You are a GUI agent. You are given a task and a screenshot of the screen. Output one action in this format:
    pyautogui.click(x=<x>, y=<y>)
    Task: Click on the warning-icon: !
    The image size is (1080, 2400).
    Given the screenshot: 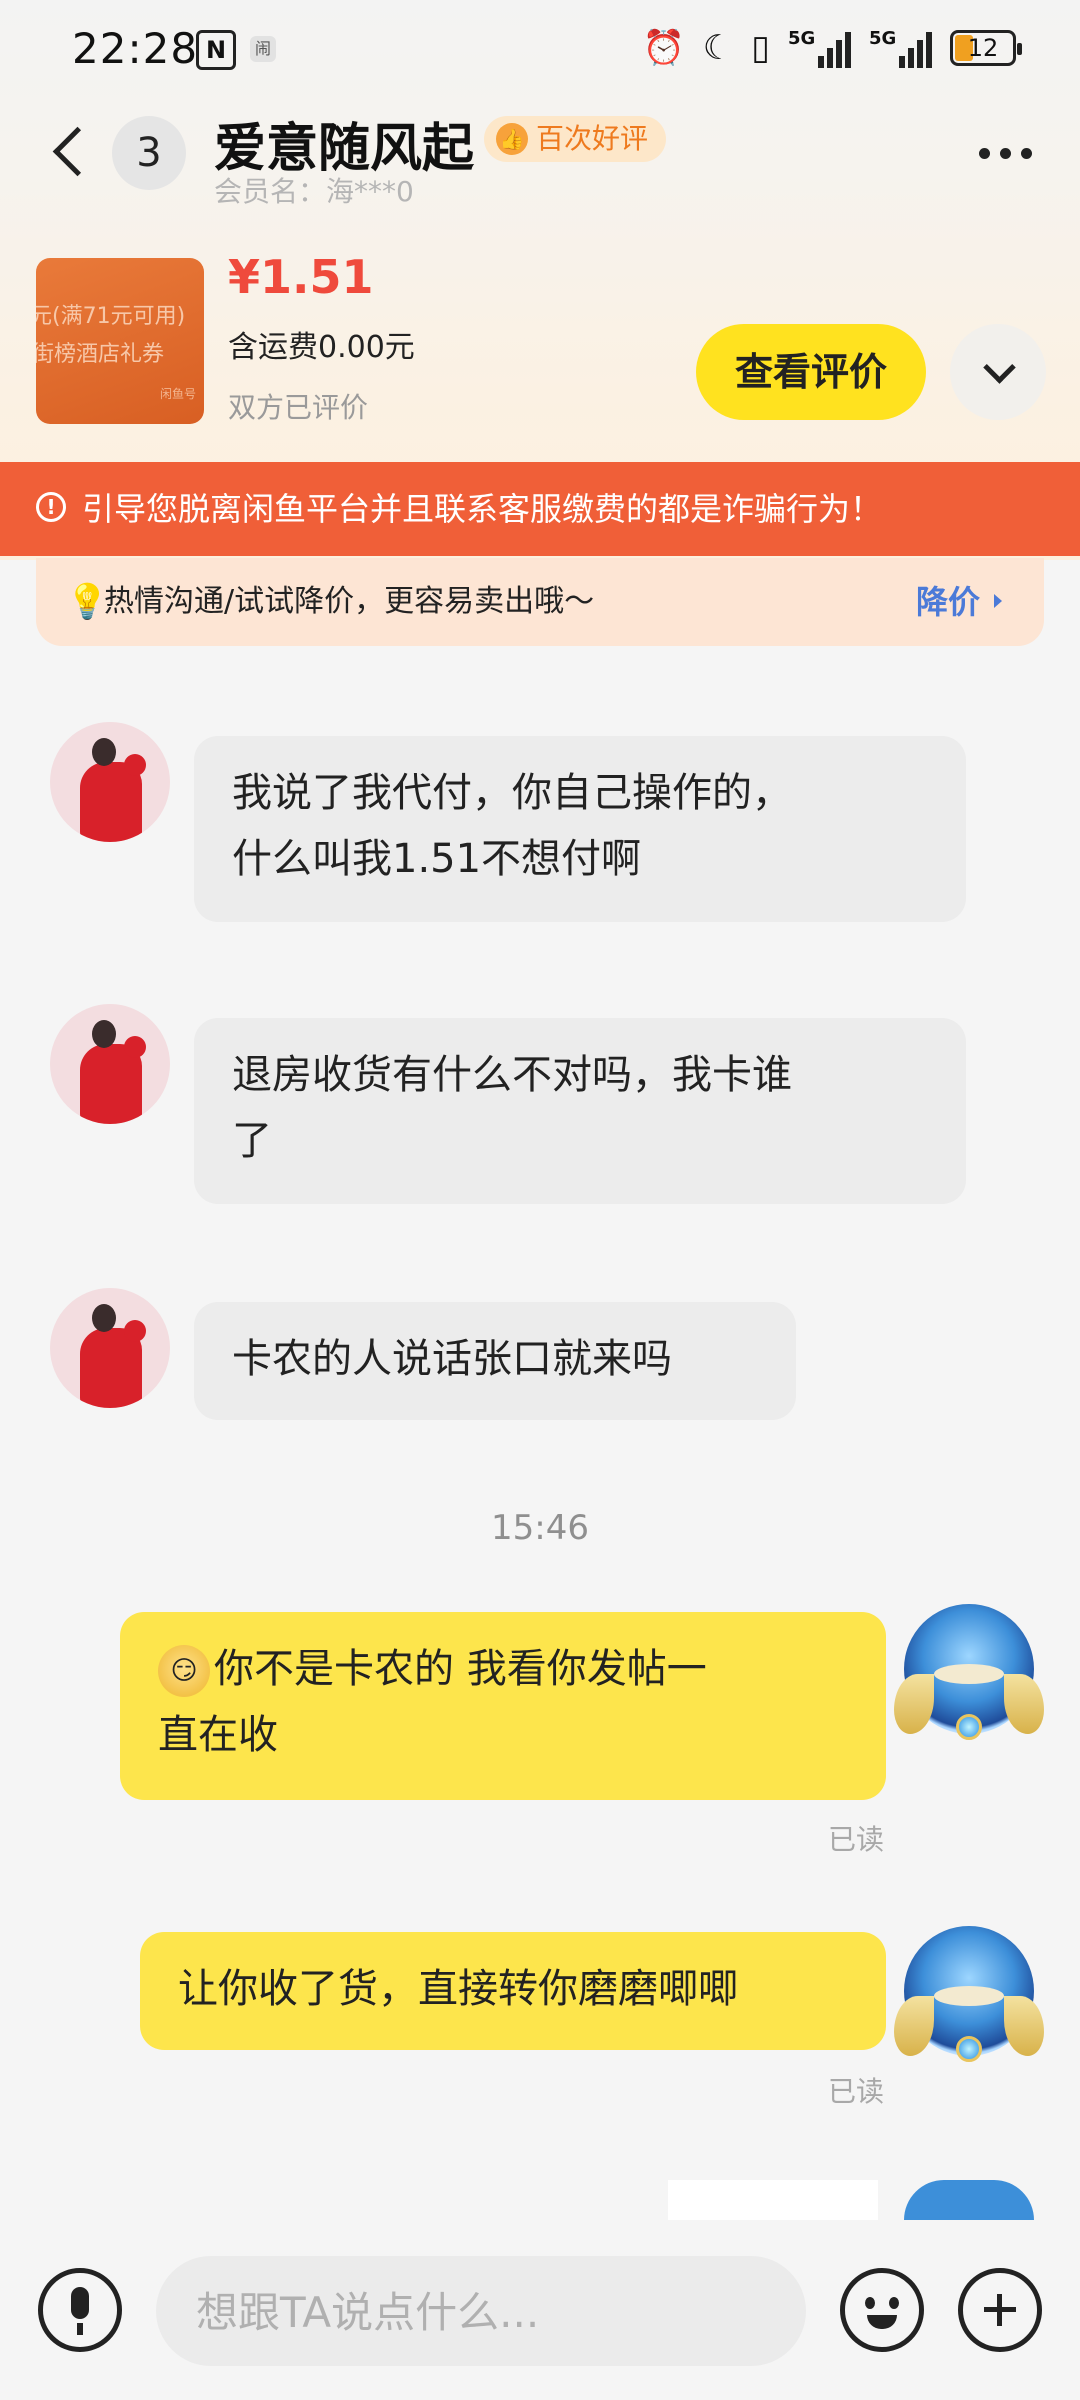 What is the action you would take?
    pyautogui.click(x=51, y=507)
    